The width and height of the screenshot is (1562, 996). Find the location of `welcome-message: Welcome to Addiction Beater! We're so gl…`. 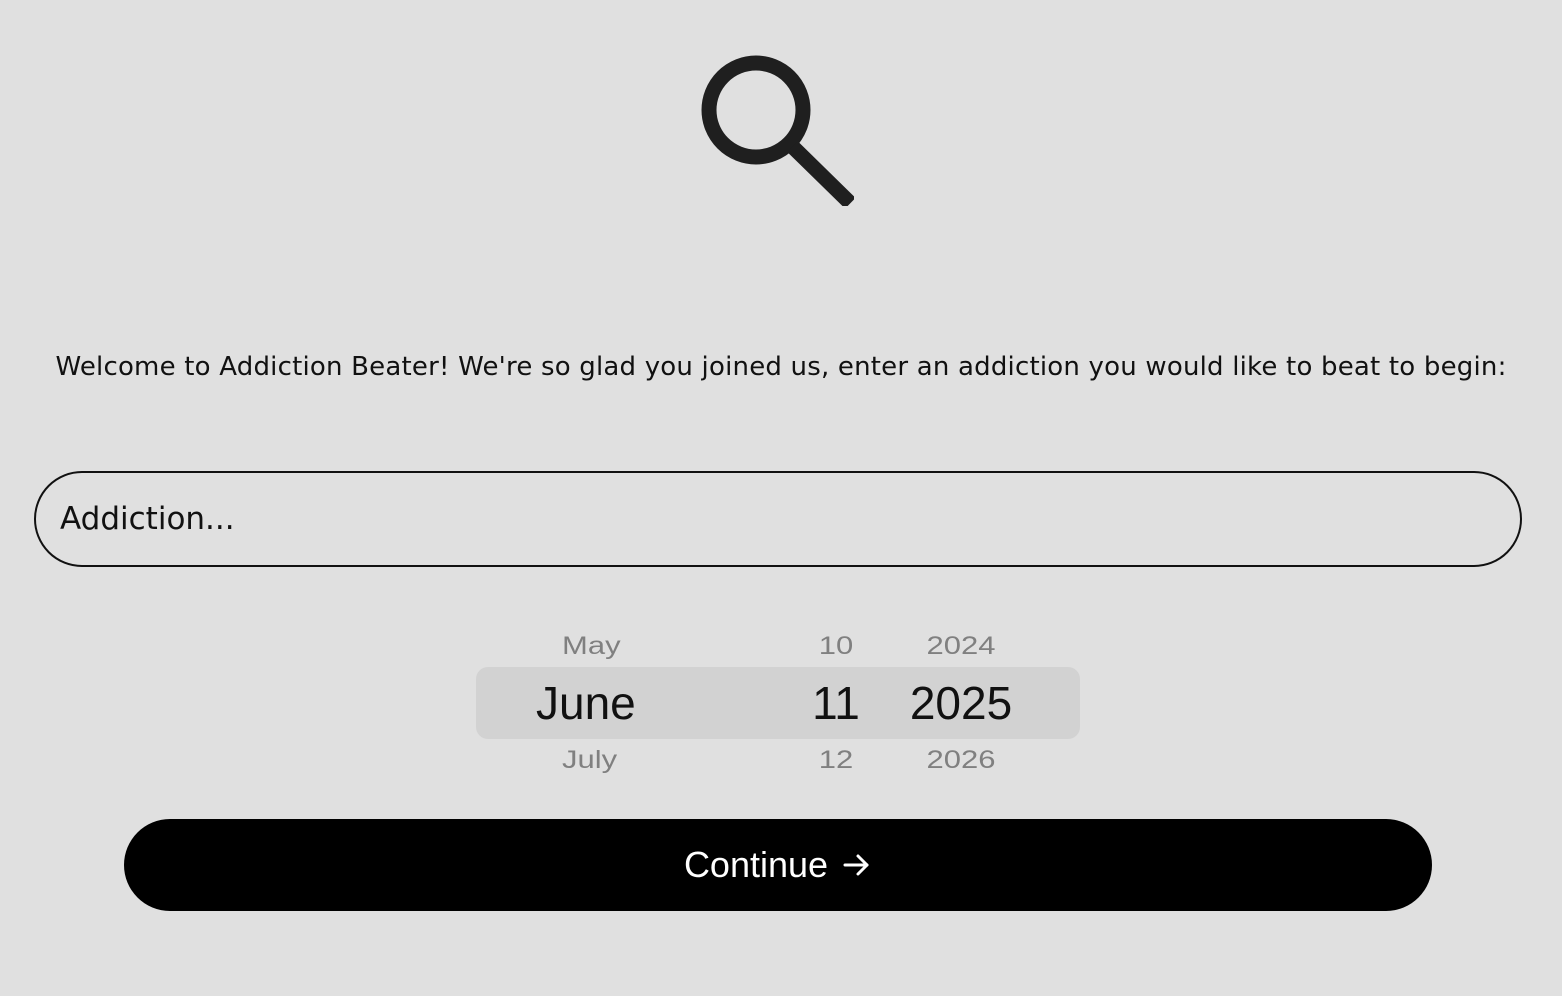

welcome-message: Welcome to Addiction Beater! We're so gl… is located at coordinates (781, 367).